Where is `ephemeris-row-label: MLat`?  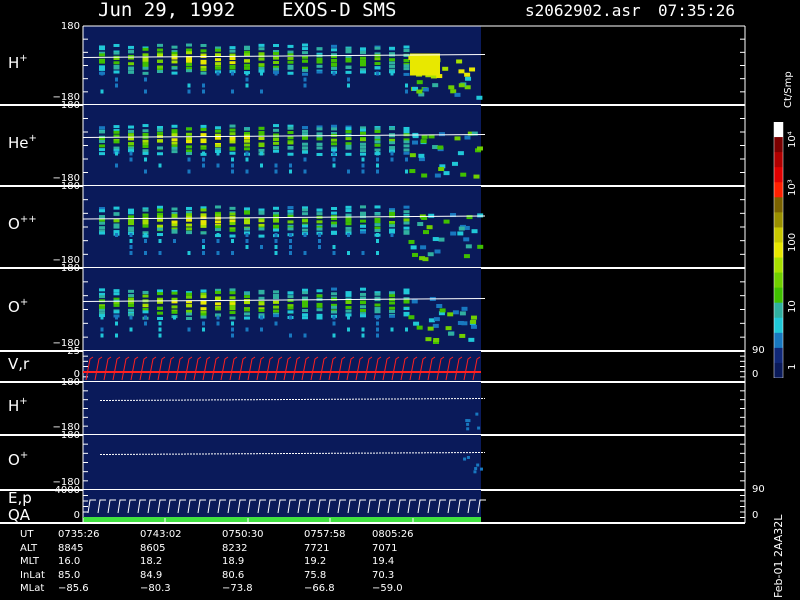
ephemeris-row-label: MLat is located at coordinates (32, 588).